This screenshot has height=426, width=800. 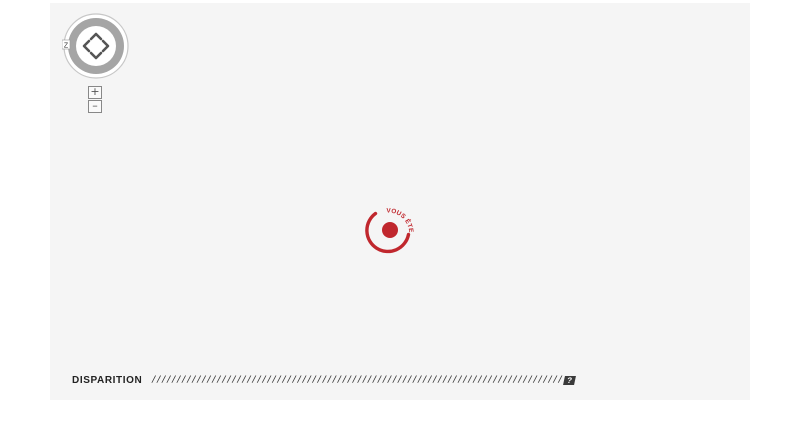 I want to click on zoom-in-button: +, so click(x=95, y=92).